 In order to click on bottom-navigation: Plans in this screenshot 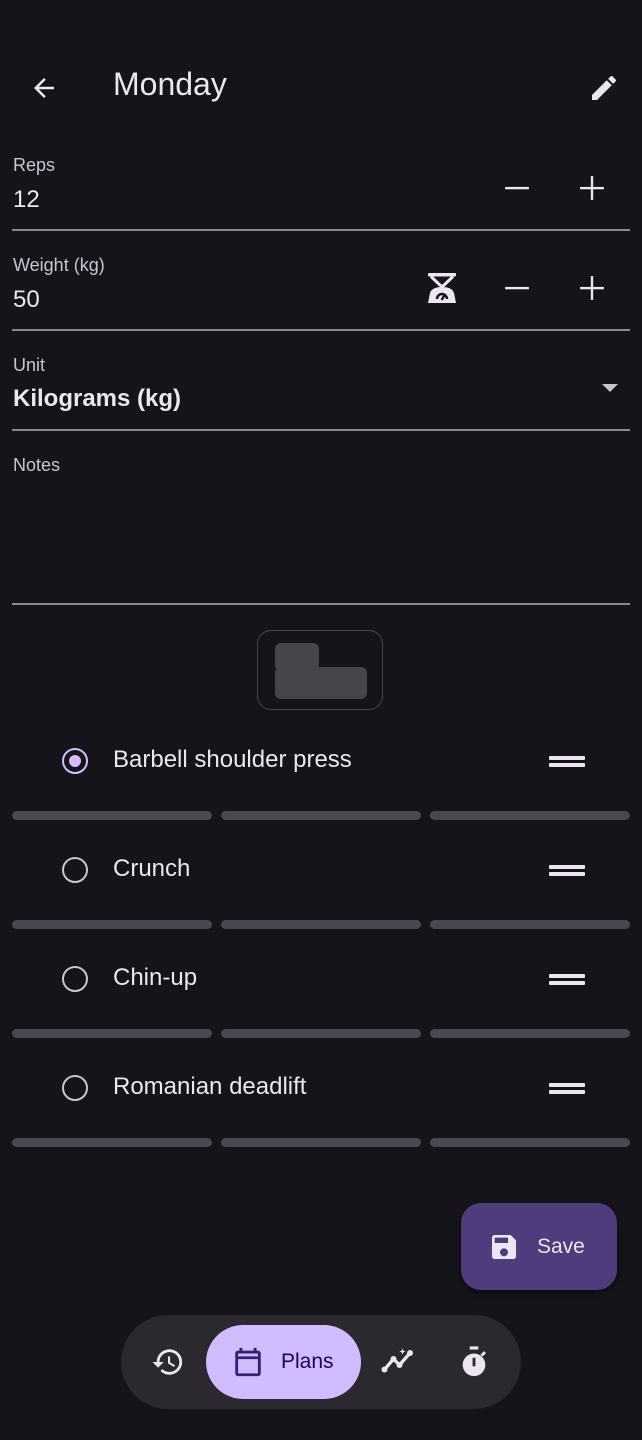, I will do `click(321, 1362)`.